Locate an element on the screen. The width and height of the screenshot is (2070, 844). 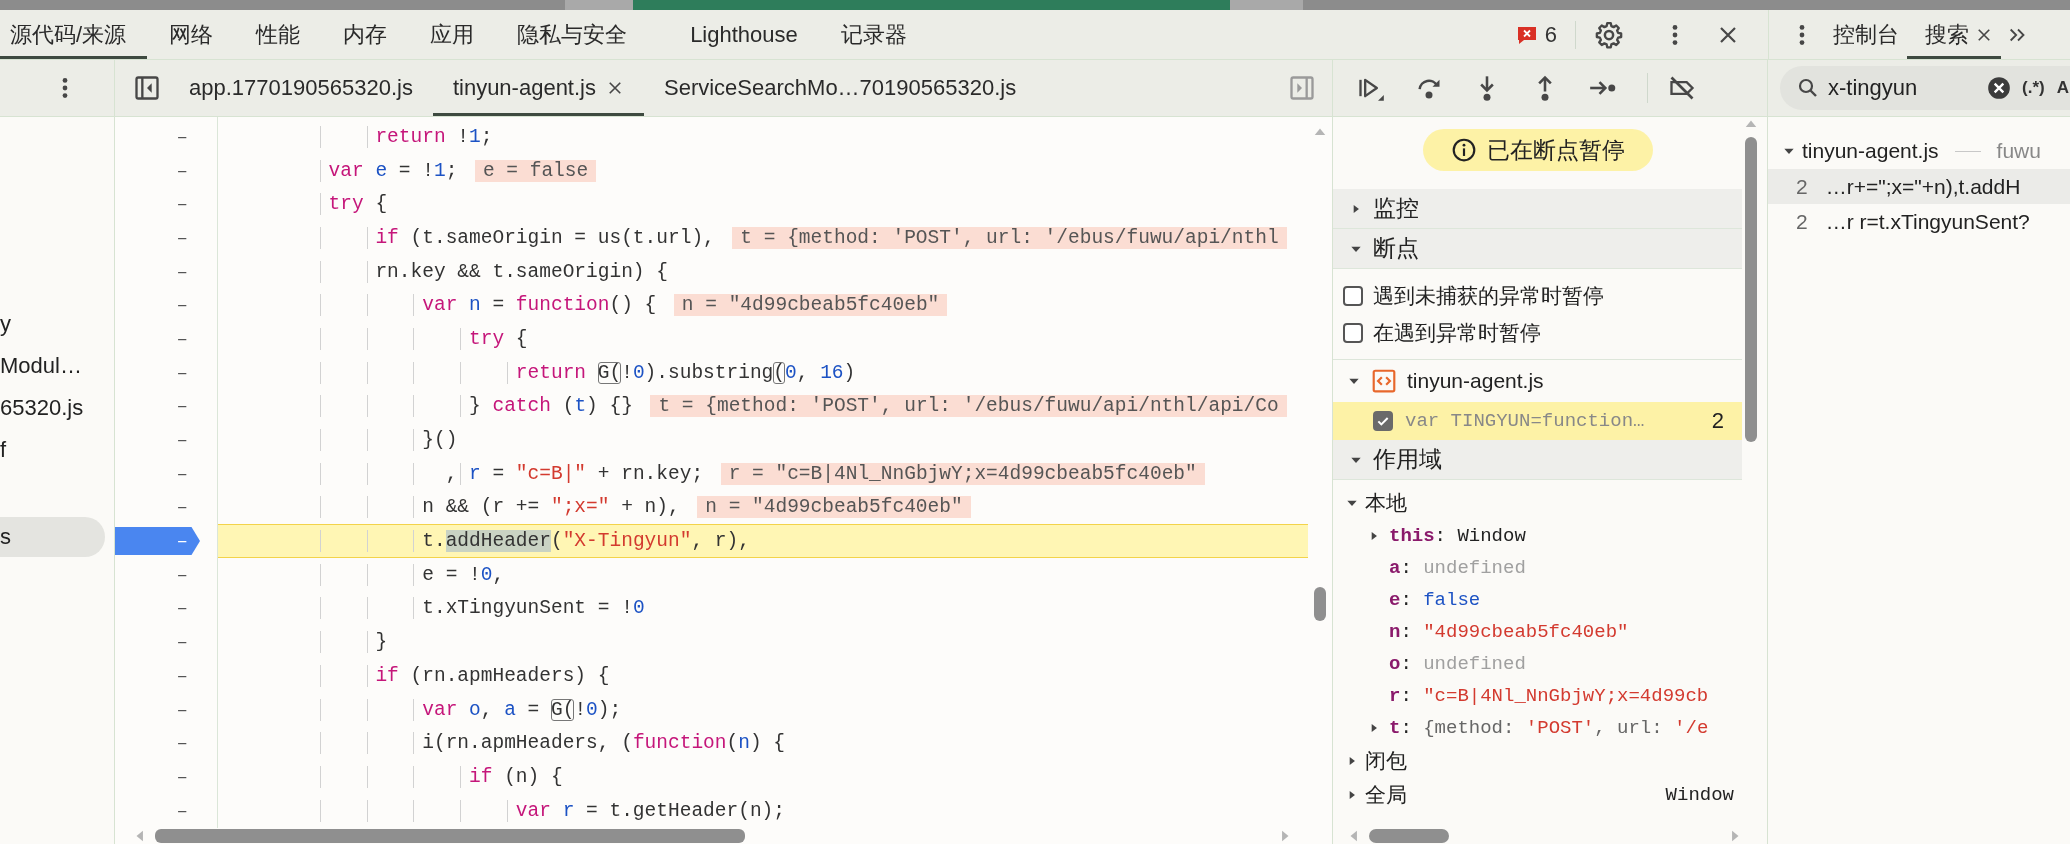
breakpoint-marker: – is located at coordinates (157, 541).